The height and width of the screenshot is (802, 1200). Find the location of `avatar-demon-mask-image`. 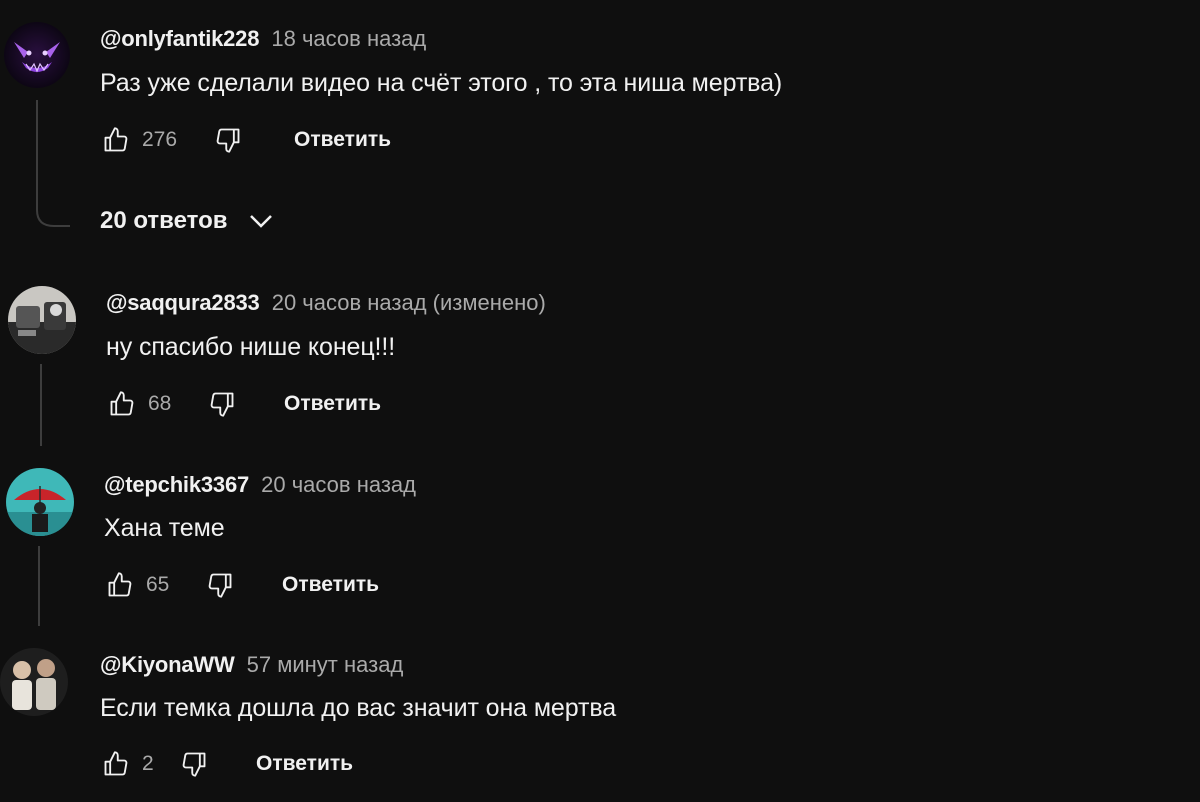

avatar-demon-mask-image is located at coordinates (37, 55).